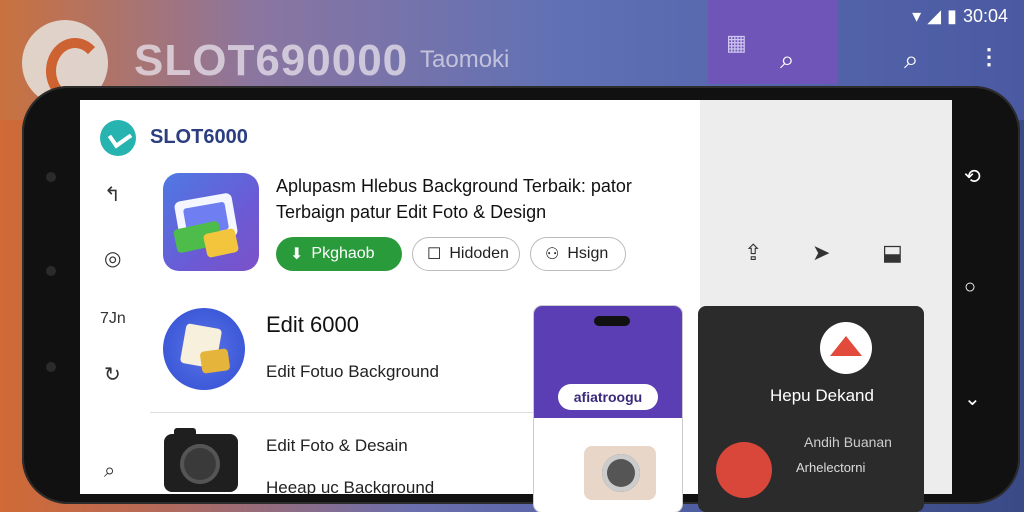  I want to click on more-icon: ⋮, so click(989, 57).